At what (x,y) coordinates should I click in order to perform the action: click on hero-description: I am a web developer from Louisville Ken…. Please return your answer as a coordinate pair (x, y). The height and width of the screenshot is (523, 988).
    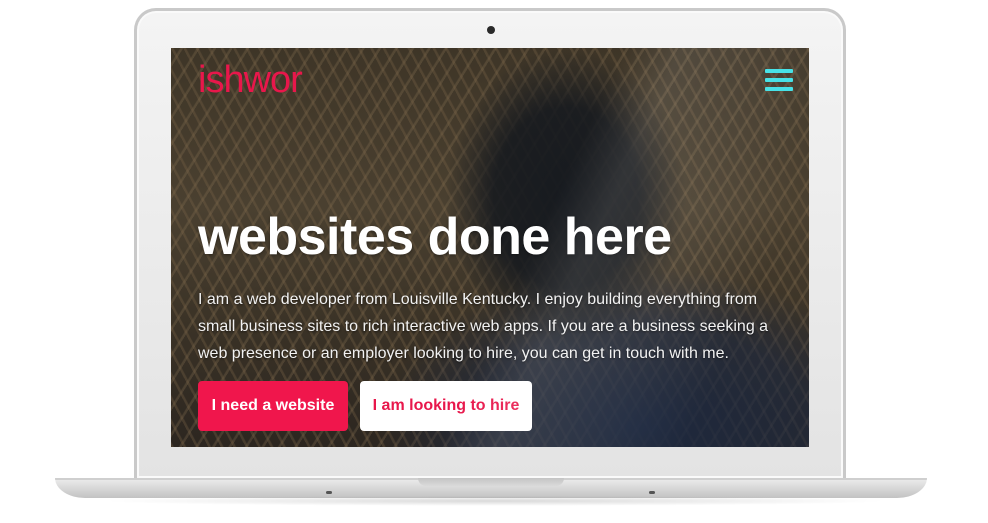
    Looking at the image, I should click on (483, 326).